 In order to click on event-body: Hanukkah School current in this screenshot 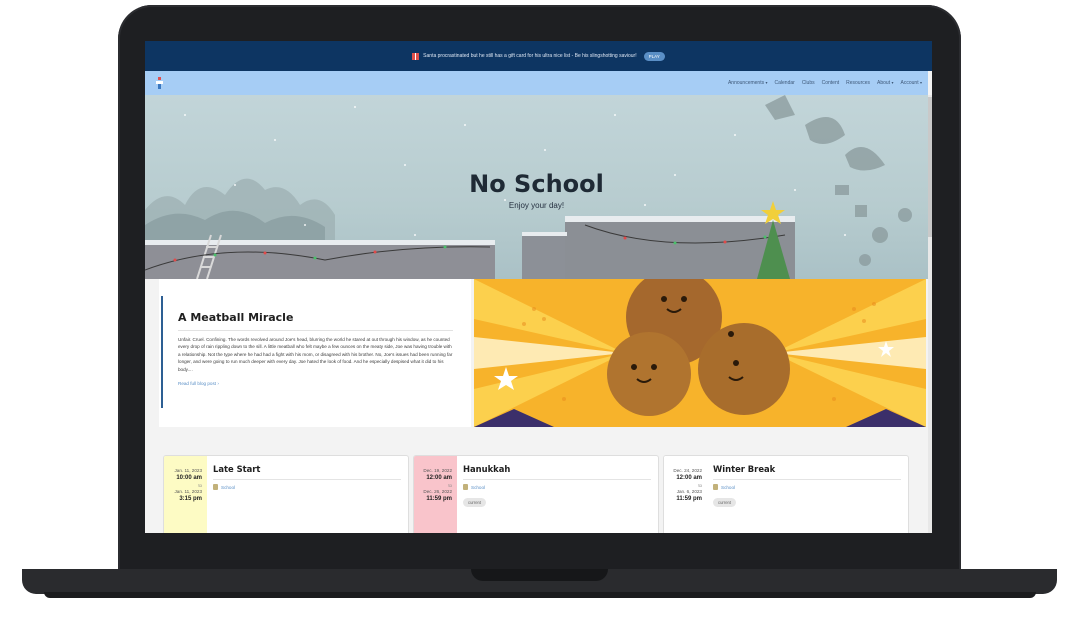, I will do `click(557, 486)`.